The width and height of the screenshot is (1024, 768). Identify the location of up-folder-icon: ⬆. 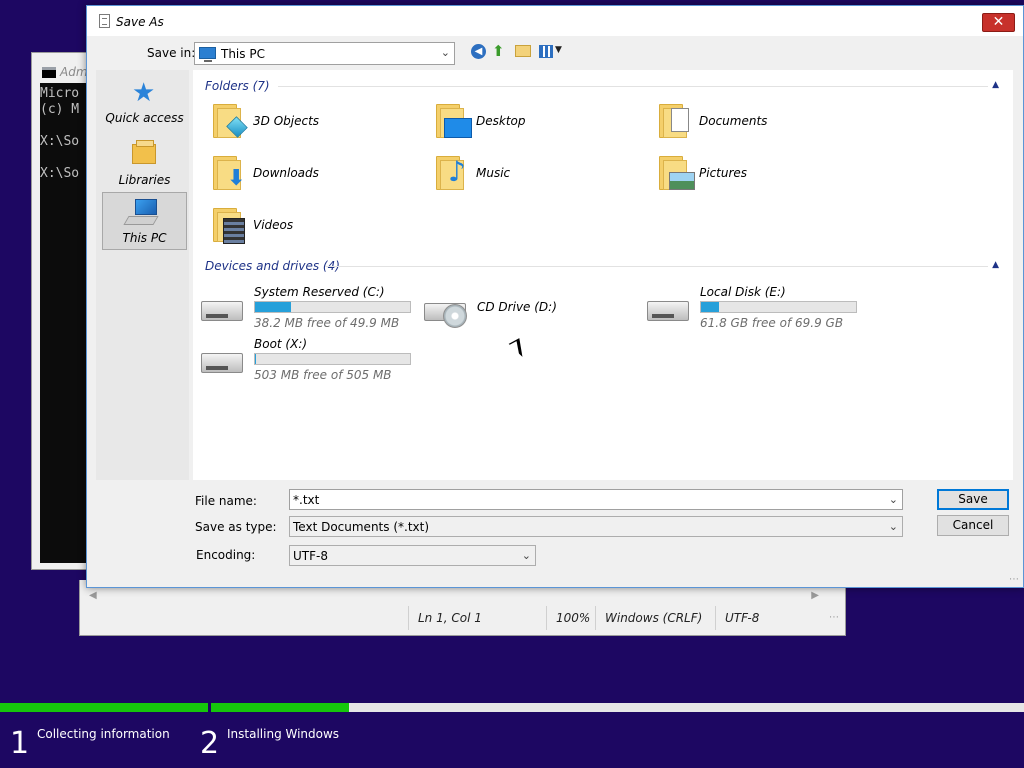
(500, 51).